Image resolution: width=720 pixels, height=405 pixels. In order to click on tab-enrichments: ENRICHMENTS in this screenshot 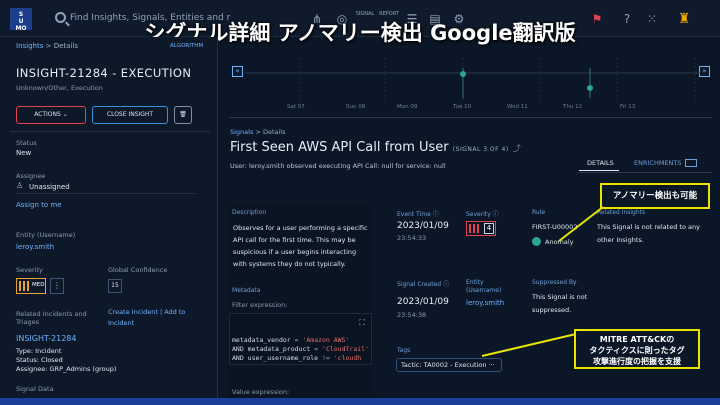, I will do `click(658, 163)`.